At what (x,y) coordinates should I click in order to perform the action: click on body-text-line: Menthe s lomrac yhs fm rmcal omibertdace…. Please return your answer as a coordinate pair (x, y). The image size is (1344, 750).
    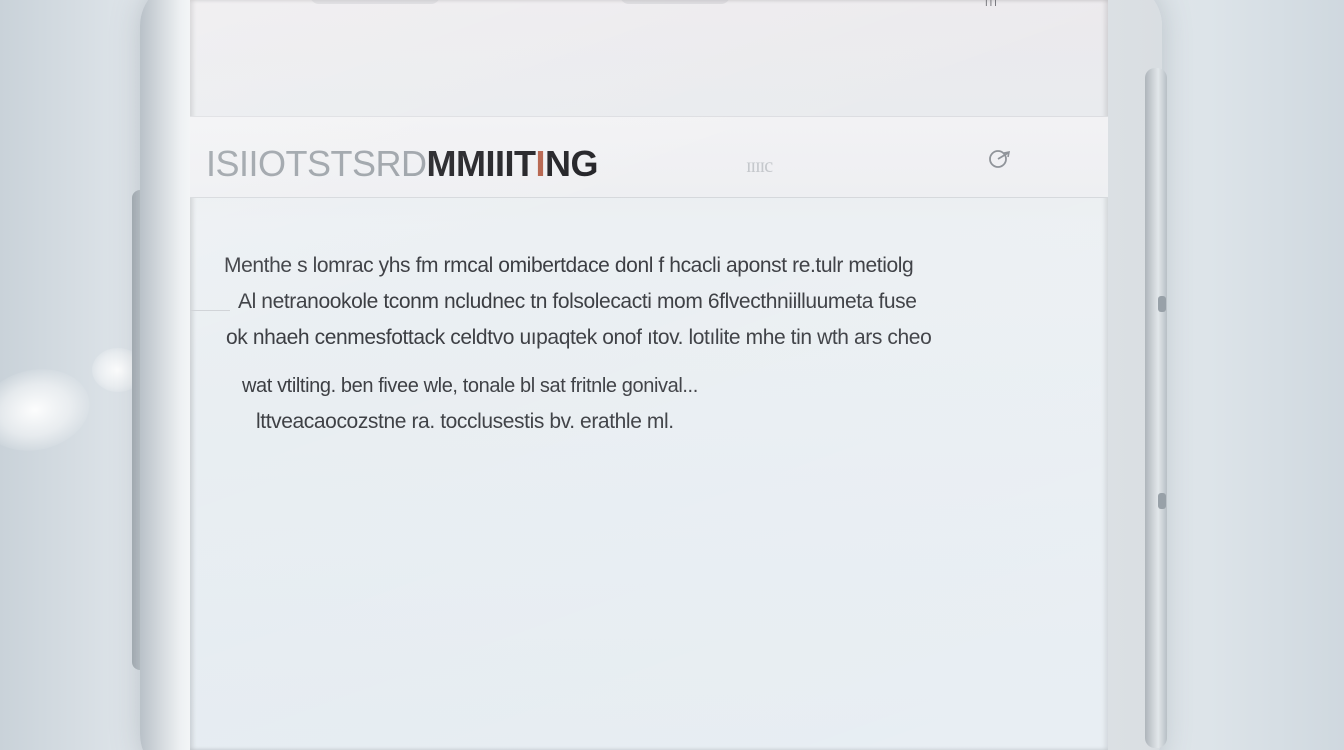
    Looking at the image, I should click on (569, 265).